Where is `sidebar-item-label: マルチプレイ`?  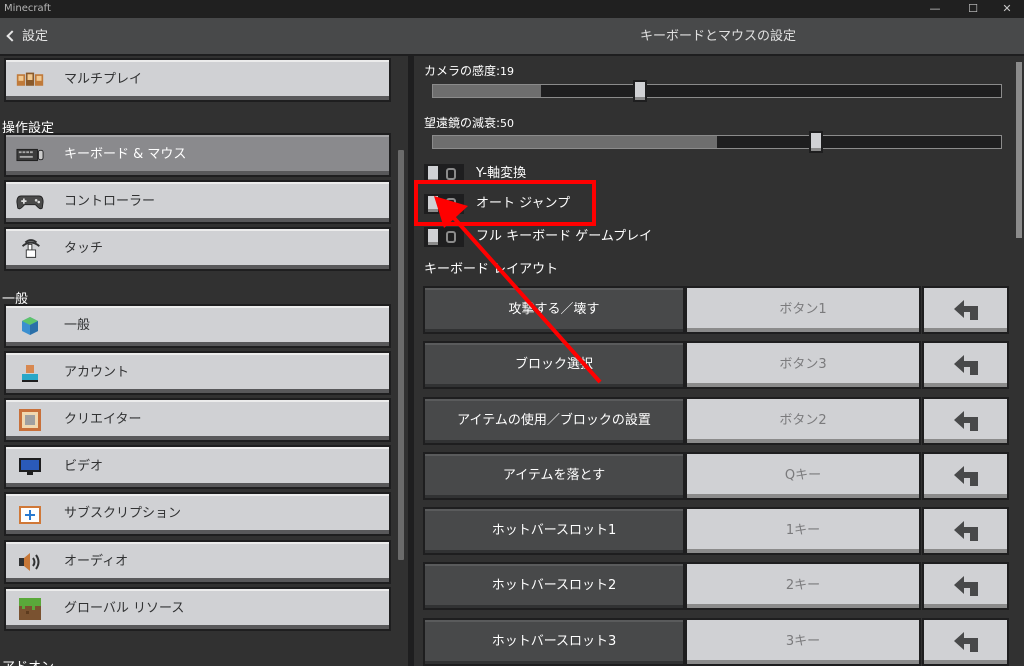
sidebar-item-label: マルチプレイ is located at coordinates (103, 79).